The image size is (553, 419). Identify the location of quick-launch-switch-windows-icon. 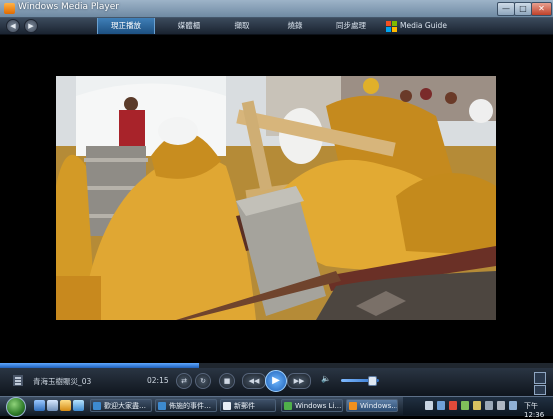
(52, 405).